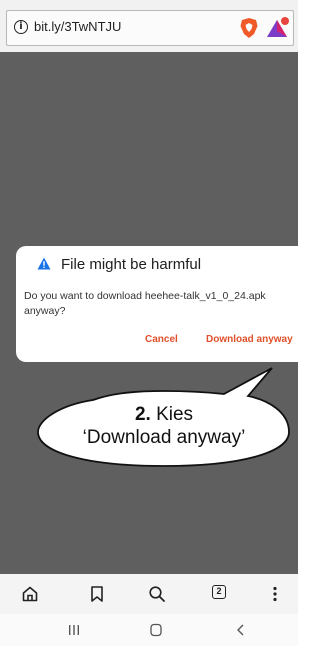 The image size is (320, 646). I want to click on callout-line2: ‘Download anyway’, so click(164, 437).